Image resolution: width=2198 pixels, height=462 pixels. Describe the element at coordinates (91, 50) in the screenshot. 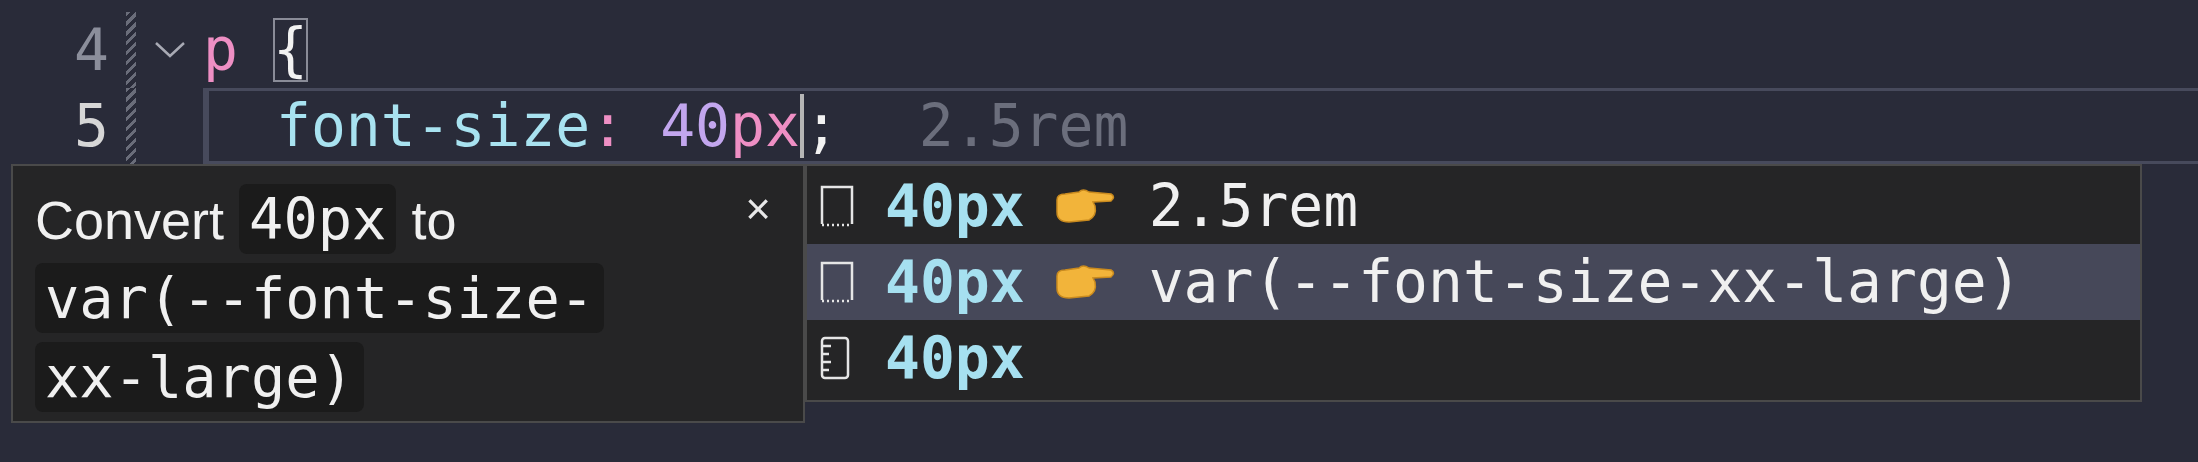

I see `line-number: 4` at that location.